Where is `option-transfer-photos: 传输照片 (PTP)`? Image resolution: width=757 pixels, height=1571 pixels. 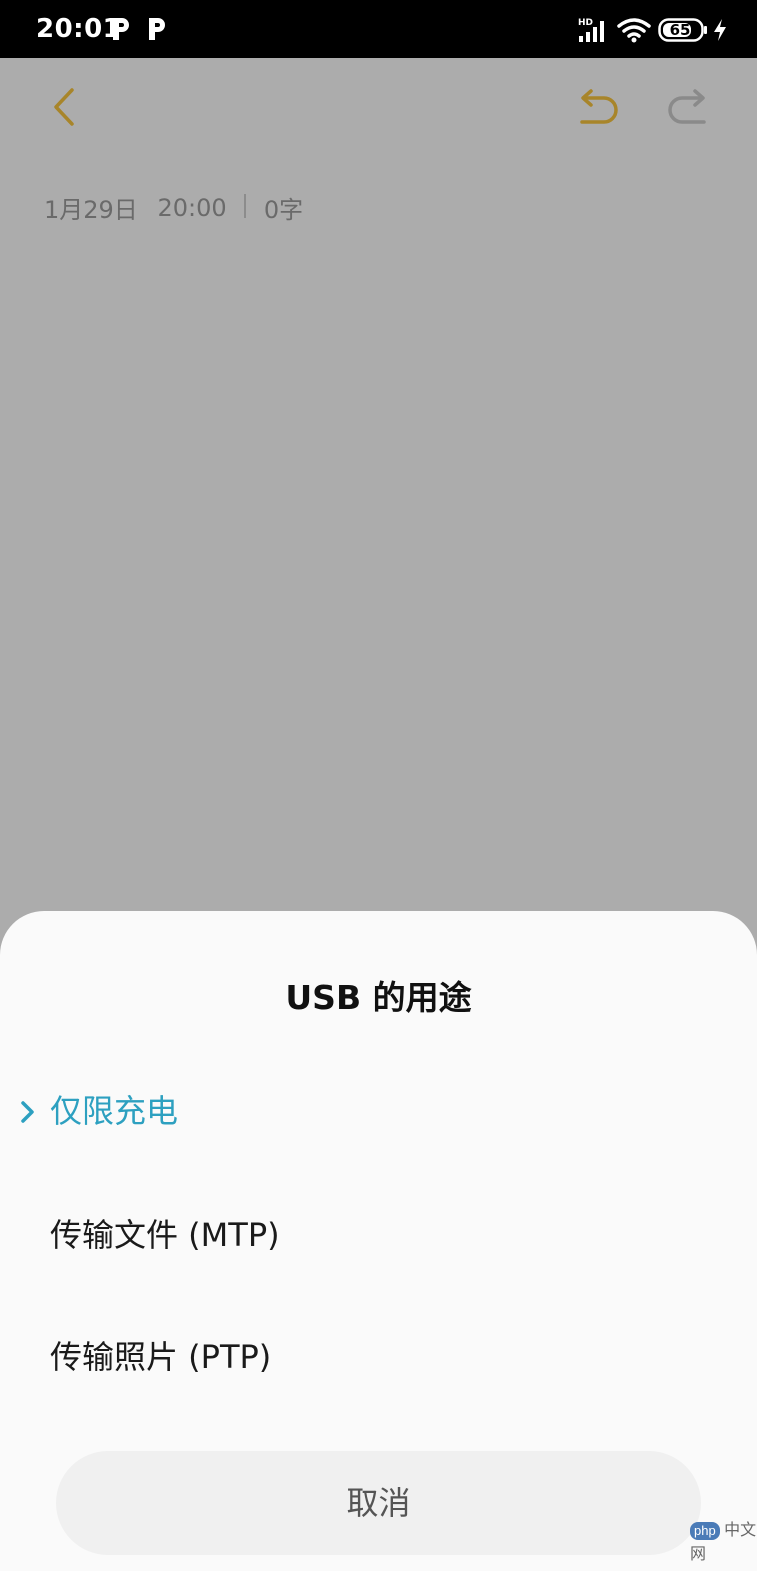 option-transfer-photos: 传输照片 (PTP) is located at coordinates (378, 1357).